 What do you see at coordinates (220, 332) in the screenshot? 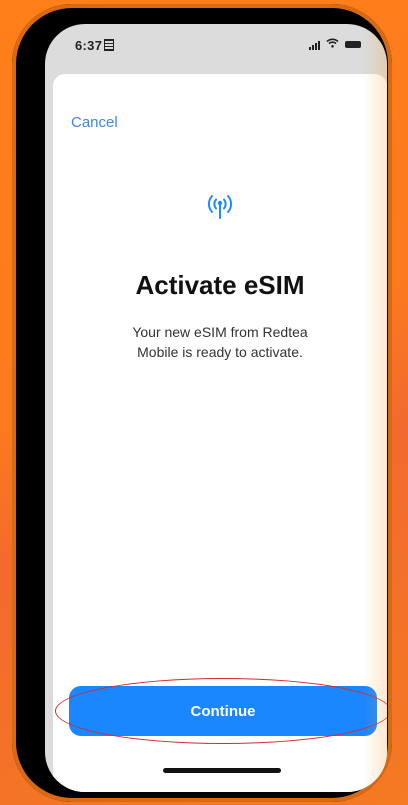
I see `subtitle-line-1: Your new eSIM from Redtea` at bounding box center [220, 332].